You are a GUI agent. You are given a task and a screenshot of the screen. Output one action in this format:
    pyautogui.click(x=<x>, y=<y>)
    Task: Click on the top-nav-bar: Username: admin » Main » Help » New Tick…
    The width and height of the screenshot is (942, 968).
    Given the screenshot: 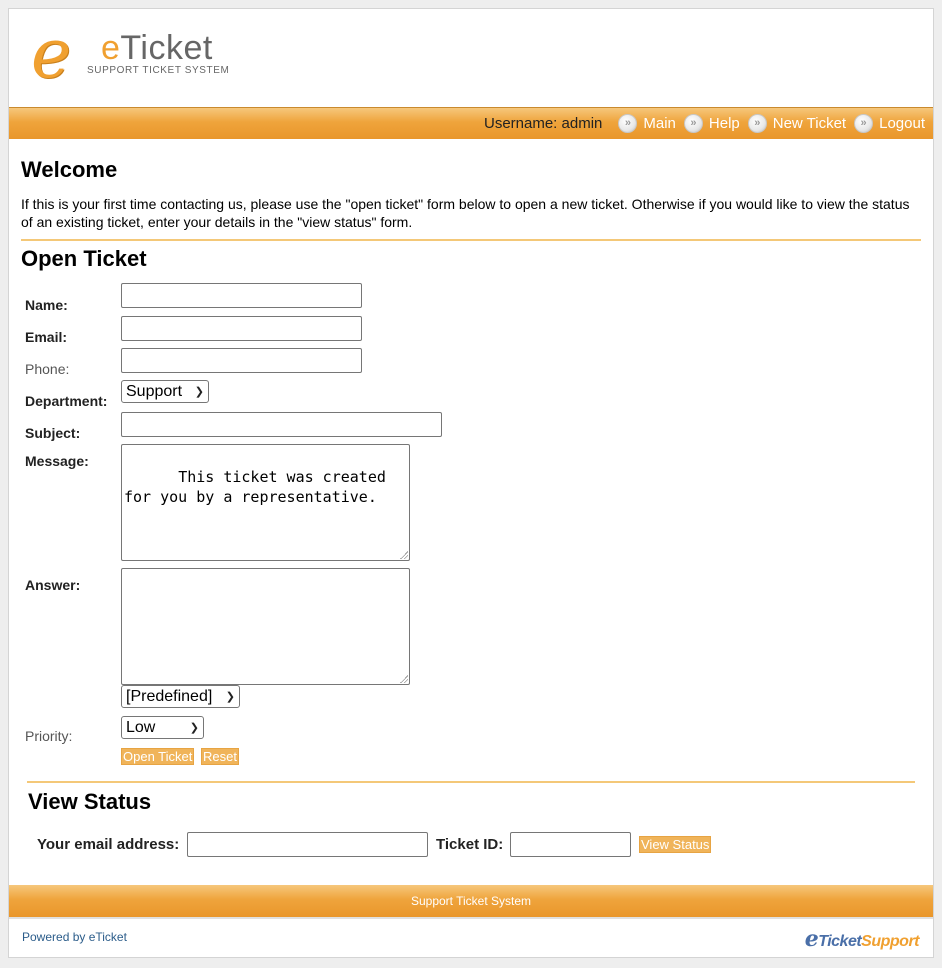 What is the action you would take?
    pyautogui.click(x=471, y=123)
    